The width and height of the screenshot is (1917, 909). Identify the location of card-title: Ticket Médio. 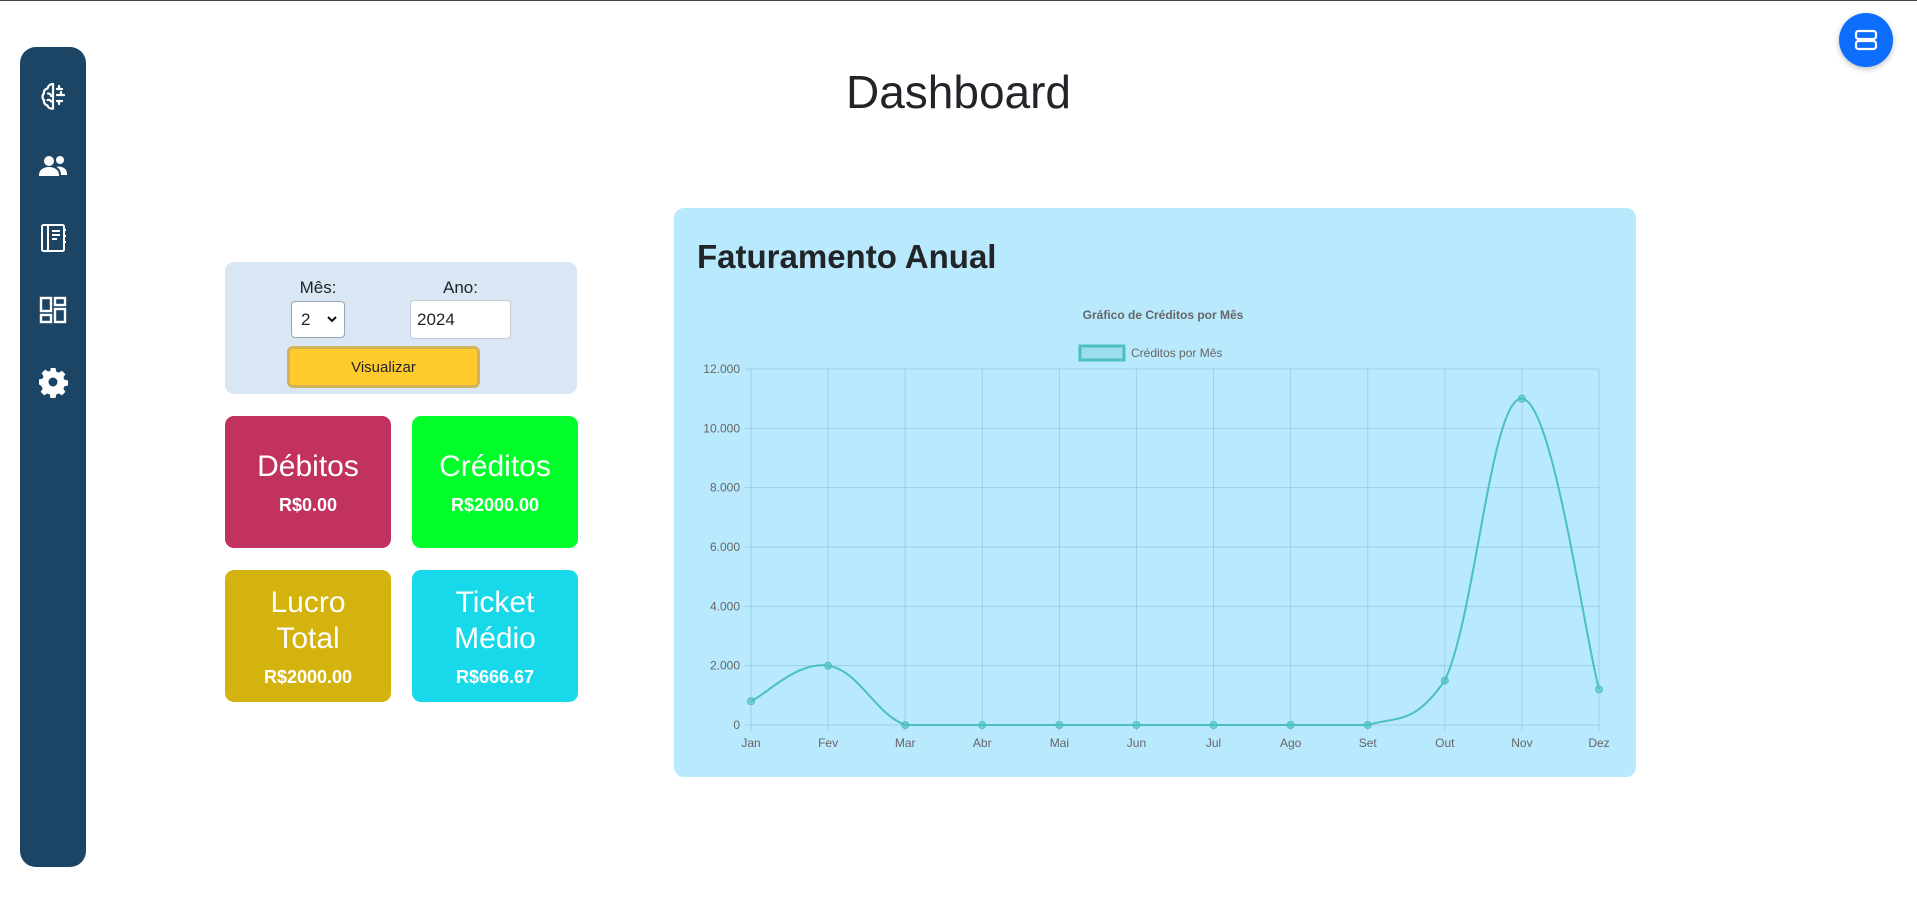
(495, 620).